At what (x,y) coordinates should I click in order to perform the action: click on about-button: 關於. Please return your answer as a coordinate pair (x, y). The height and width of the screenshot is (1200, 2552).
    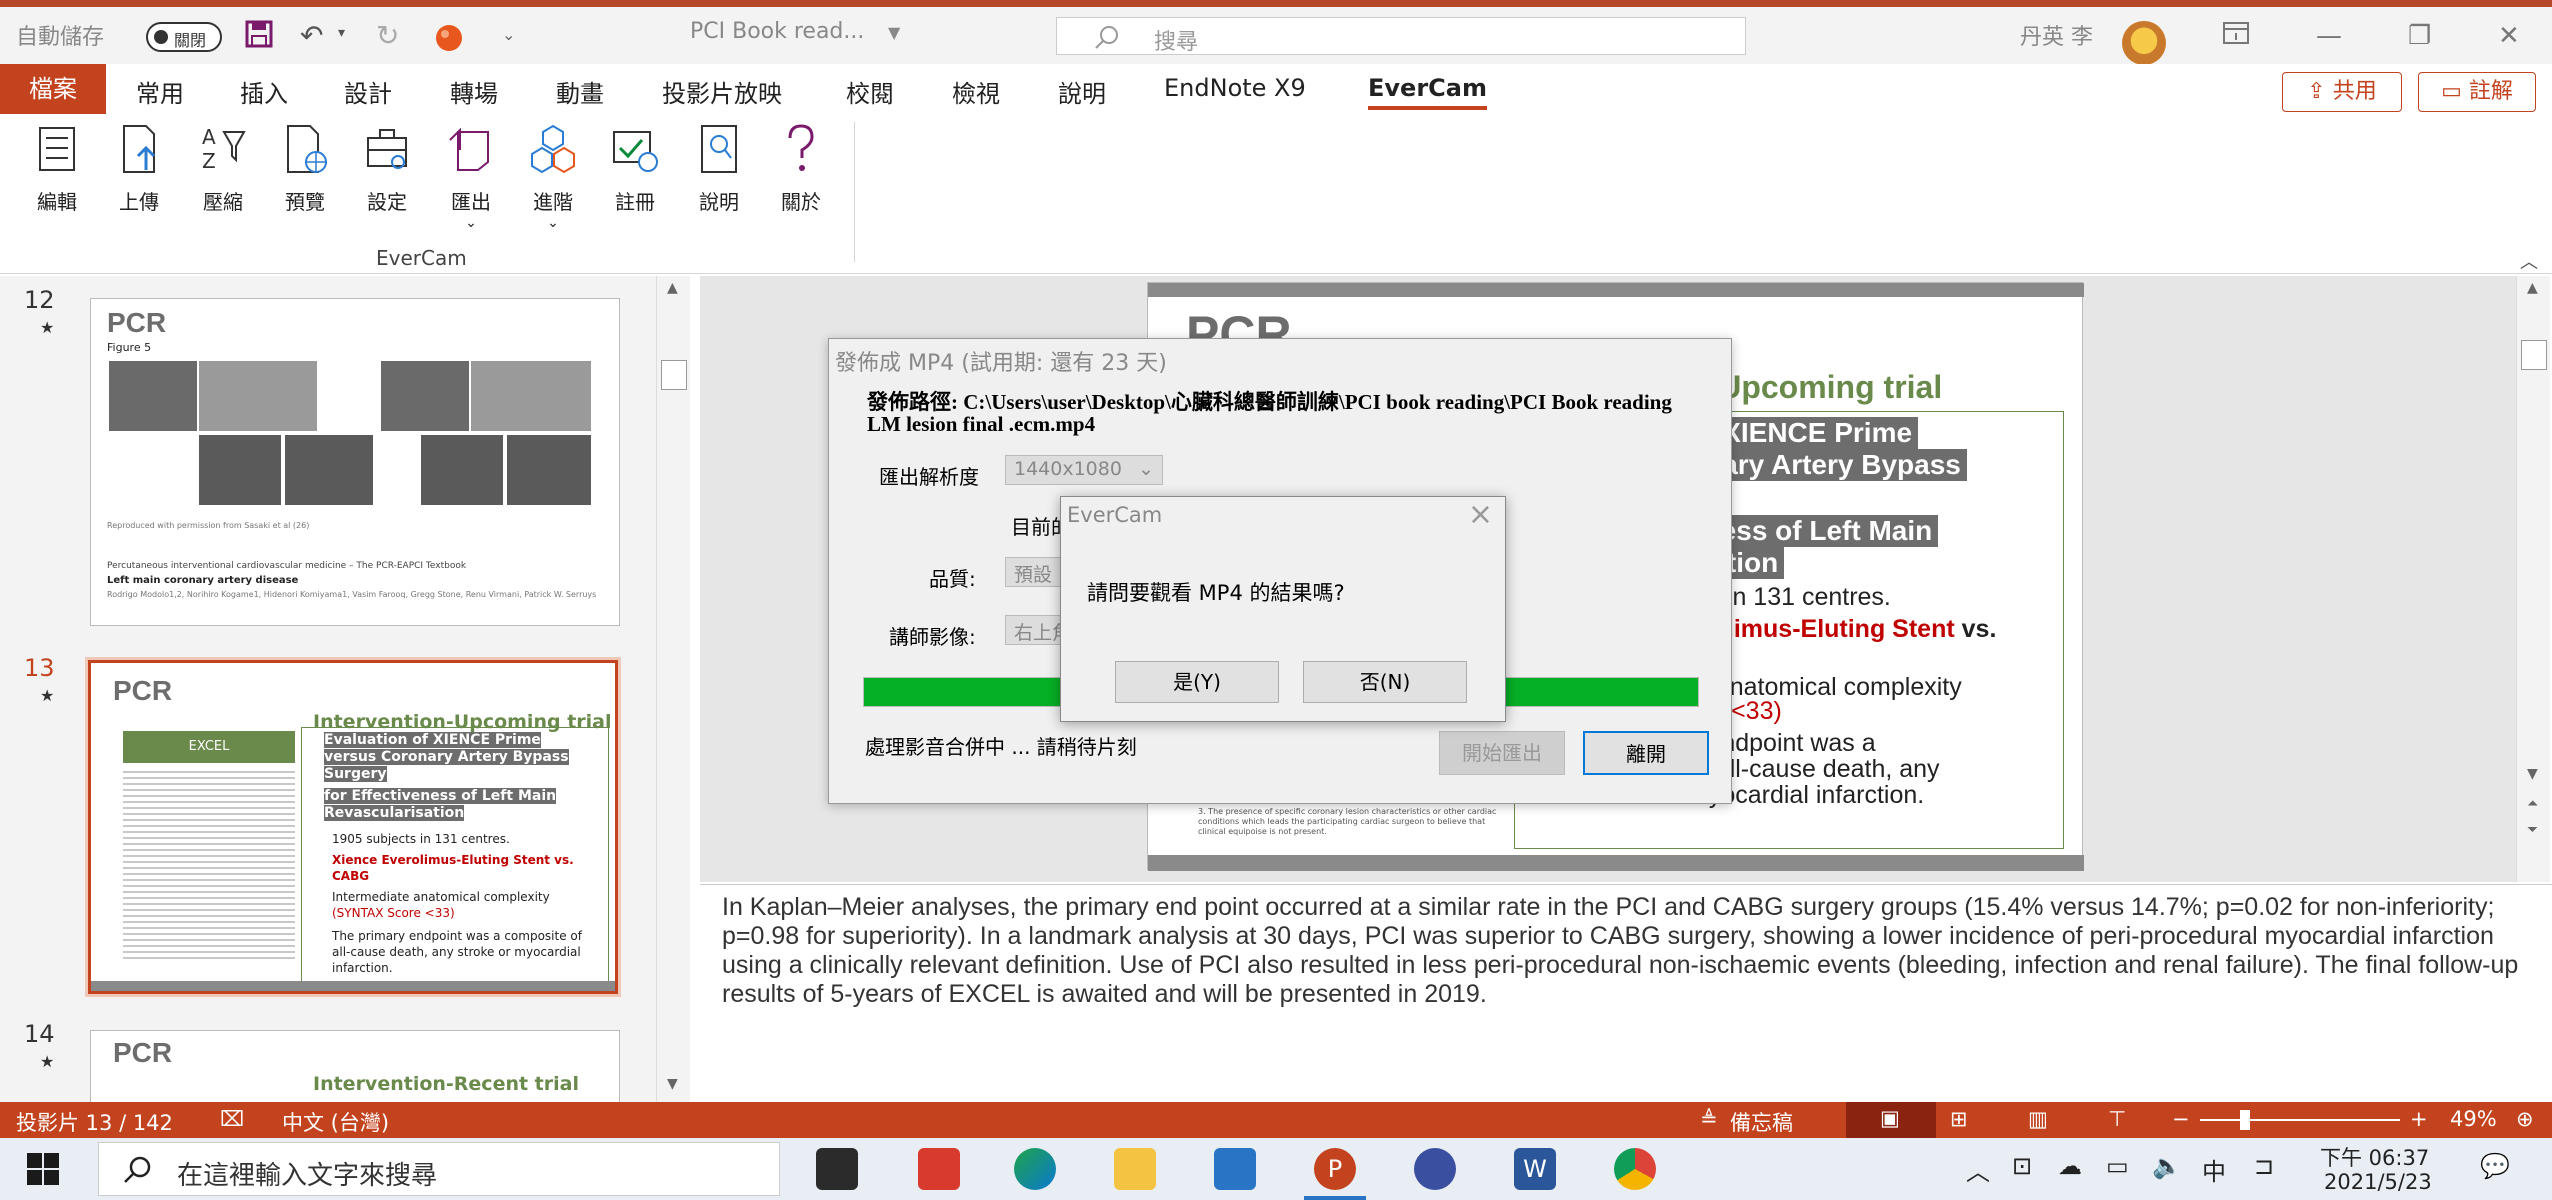
    Looking at the image, I should click on (801, 168).